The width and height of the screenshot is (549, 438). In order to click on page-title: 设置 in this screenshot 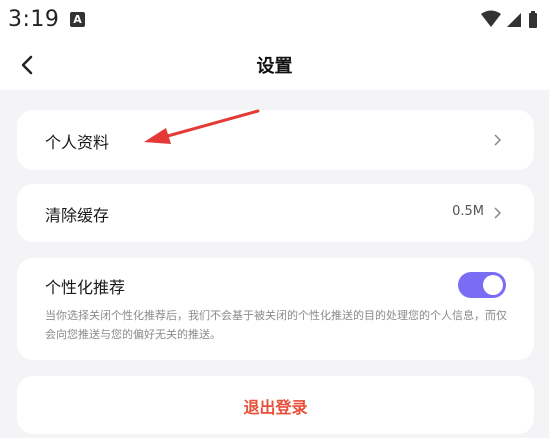, I will do `click(274, 66)`.